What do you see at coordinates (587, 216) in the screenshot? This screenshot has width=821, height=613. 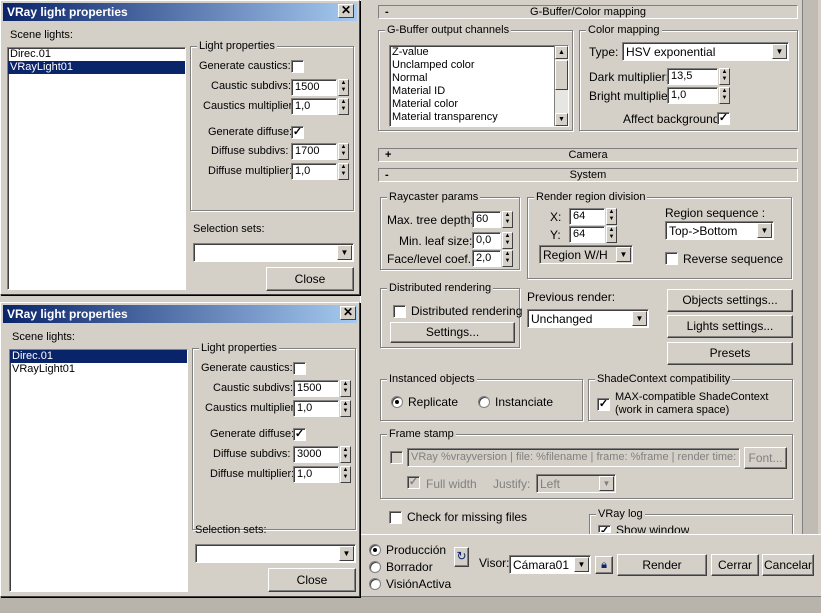 I see `x-value: 64` at bounding box center [587, 216].